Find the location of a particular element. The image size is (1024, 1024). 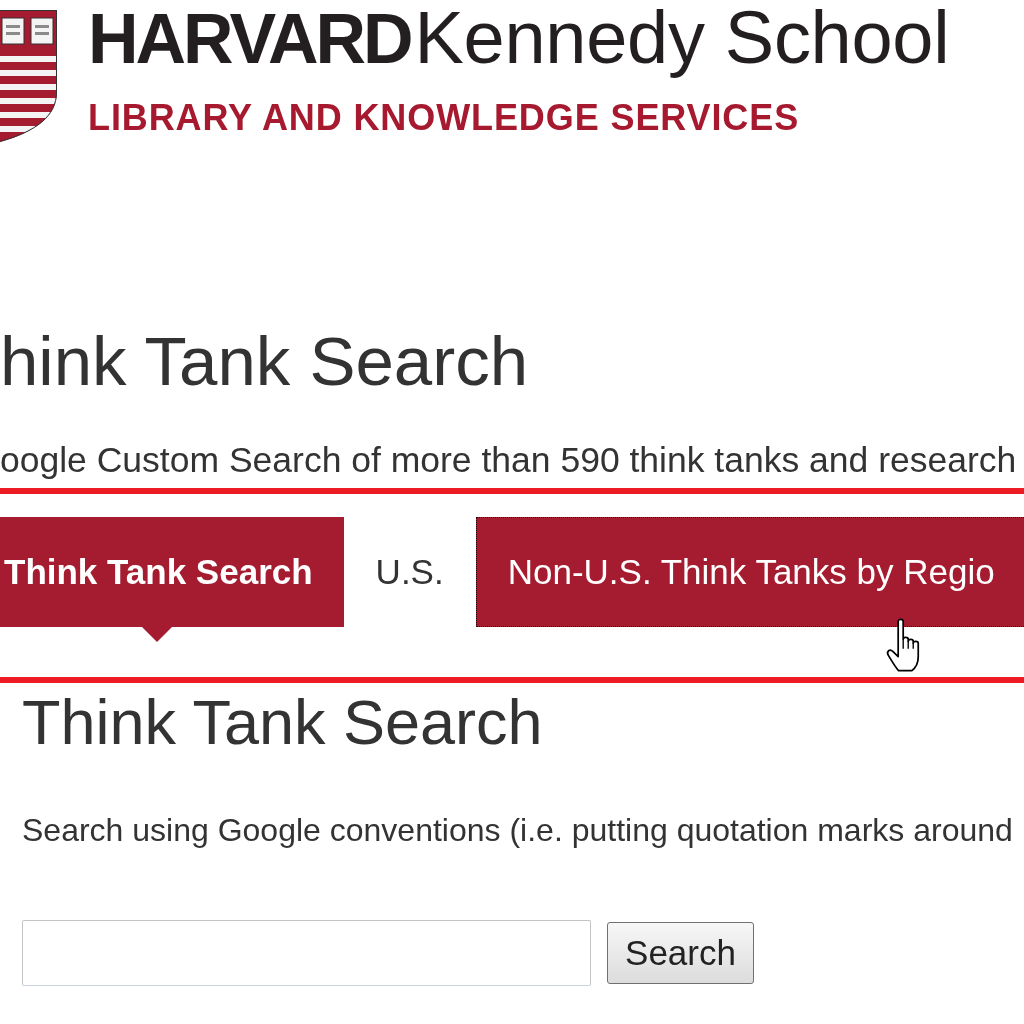

logo-wordmark: HARVARD is located at coordinates (249, 39).